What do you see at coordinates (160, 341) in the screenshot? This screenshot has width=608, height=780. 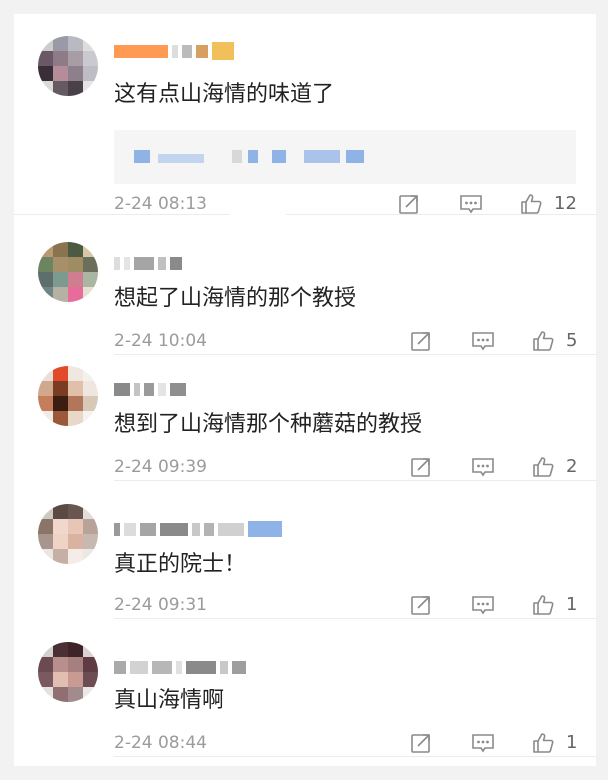 I see `comment-time: 2-24 10:04` at bounding box center [160, 341].